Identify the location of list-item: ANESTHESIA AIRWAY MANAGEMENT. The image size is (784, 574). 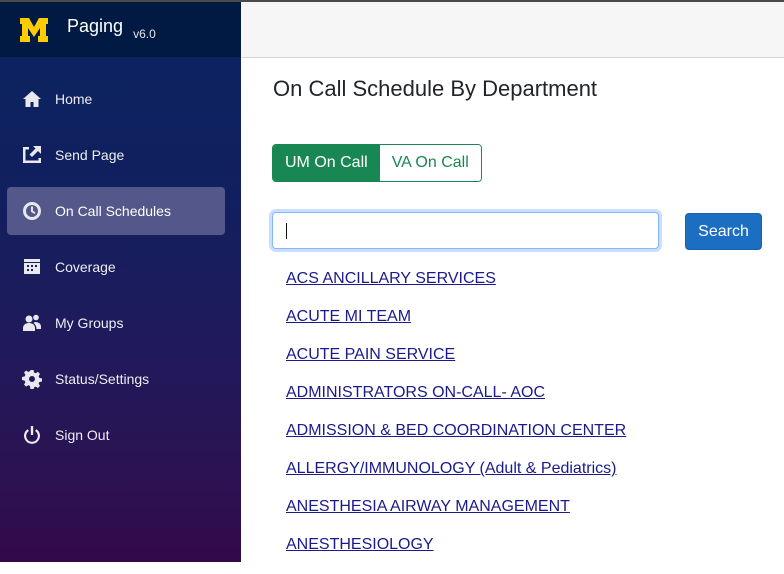
(456, 517).